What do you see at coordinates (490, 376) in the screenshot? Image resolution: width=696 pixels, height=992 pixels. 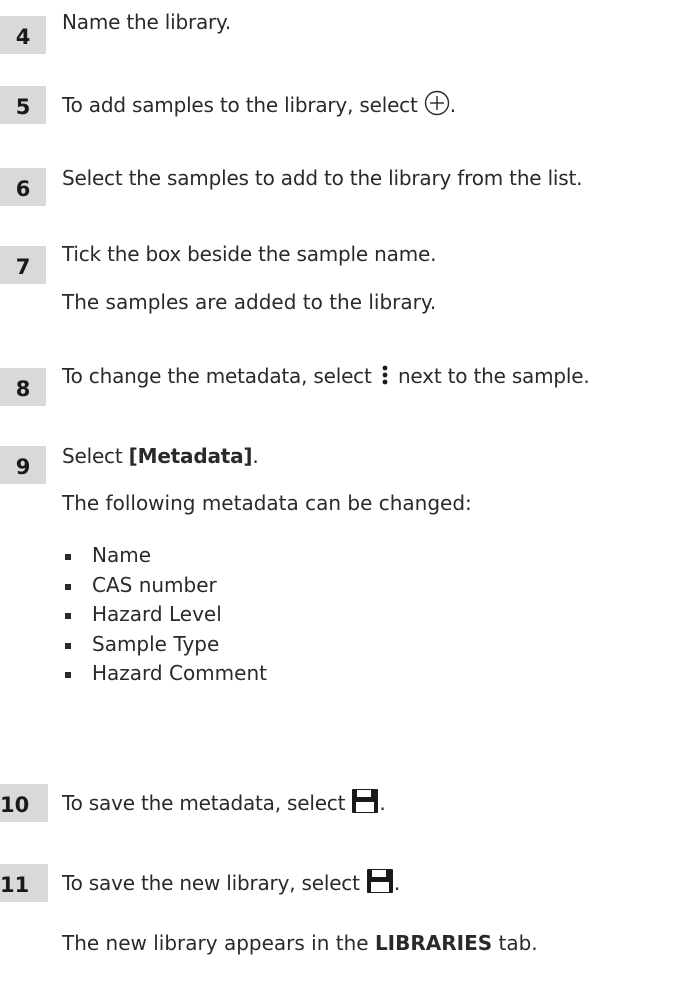 I see `step-text-after: next to the sample.` at bounding box center [490, 376].